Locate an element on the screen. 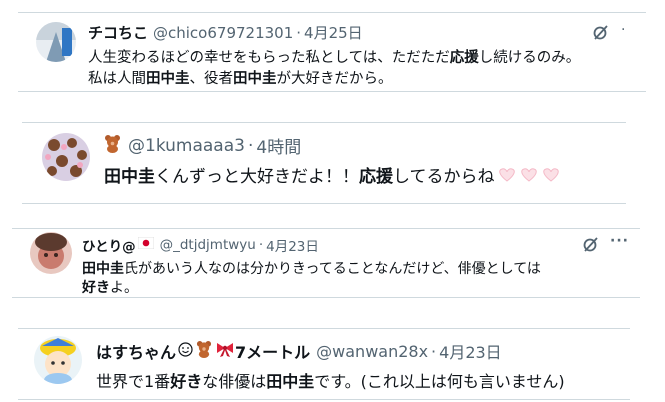  heart-emoji-icon is located at coordinates (530, 177).